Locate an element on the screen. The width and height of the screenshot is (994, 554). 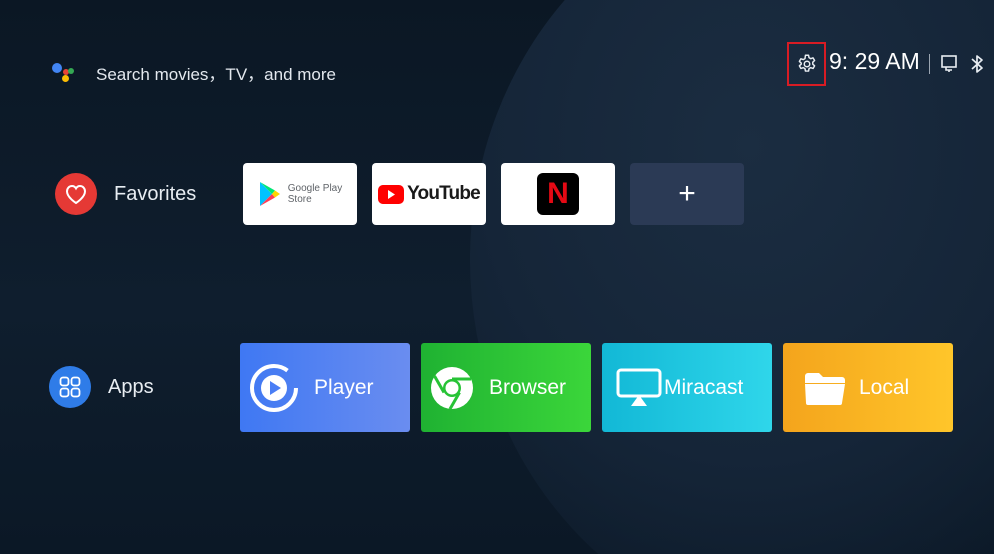
google-play-store-tile: Google Play Store is located at coordinates (300, 194).